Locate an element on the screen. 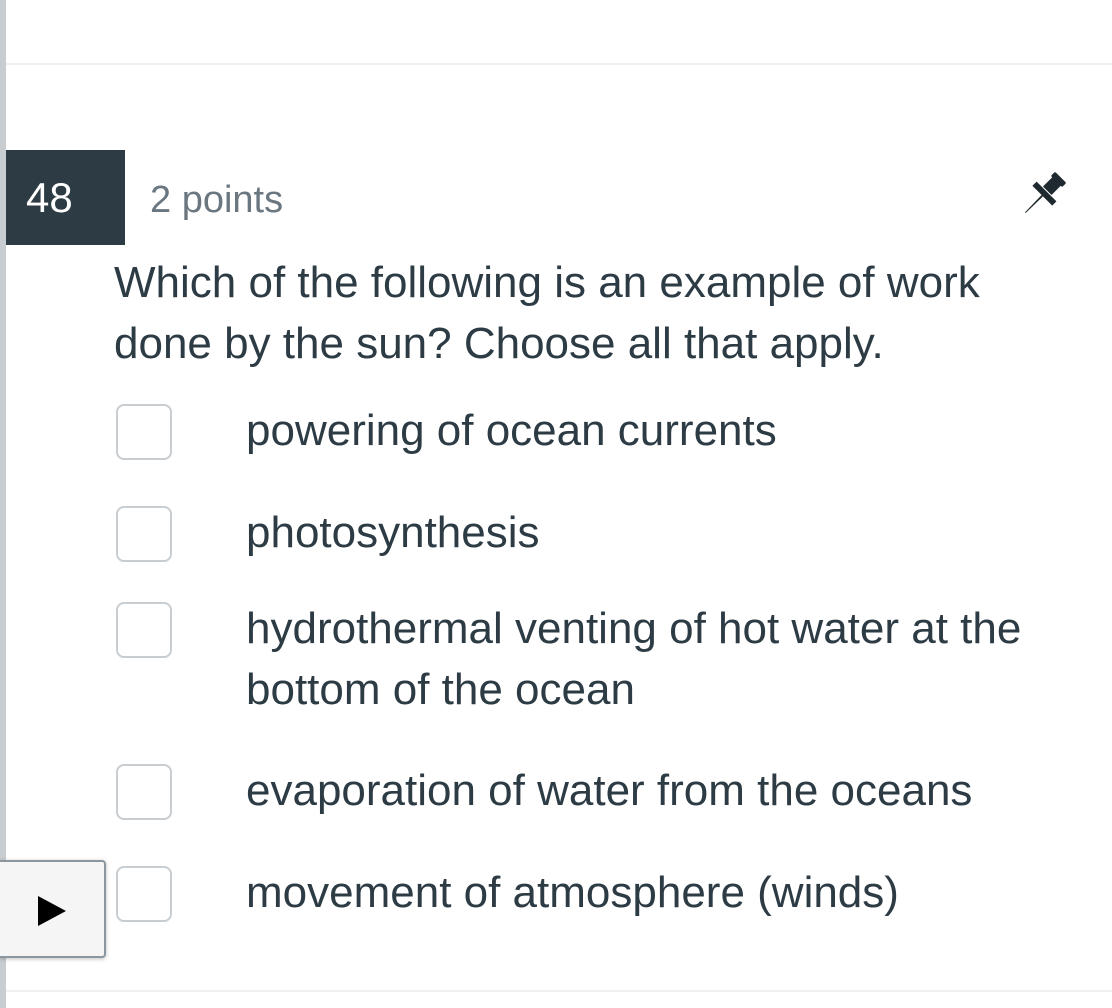 The height and width of the screenshot is (1008, 1112). answer-label: powering of ocean currents is located at coordinates (646, 430).